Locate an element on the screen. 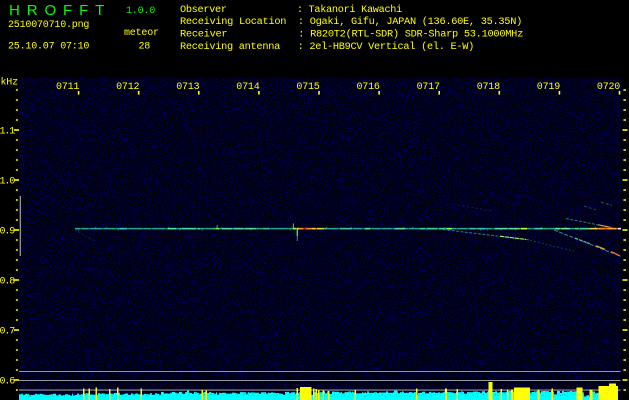 The image size is (629, 400). svg-text: 0715 is located at coordinates (307, 87).